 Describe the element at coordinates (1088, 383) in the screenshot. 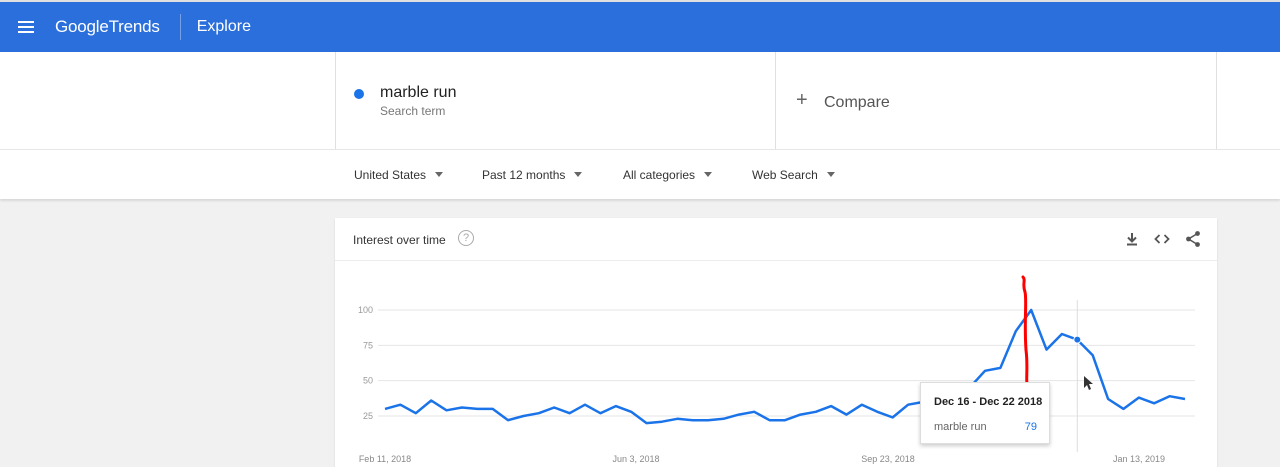

I see `cursor-icon` at that location.